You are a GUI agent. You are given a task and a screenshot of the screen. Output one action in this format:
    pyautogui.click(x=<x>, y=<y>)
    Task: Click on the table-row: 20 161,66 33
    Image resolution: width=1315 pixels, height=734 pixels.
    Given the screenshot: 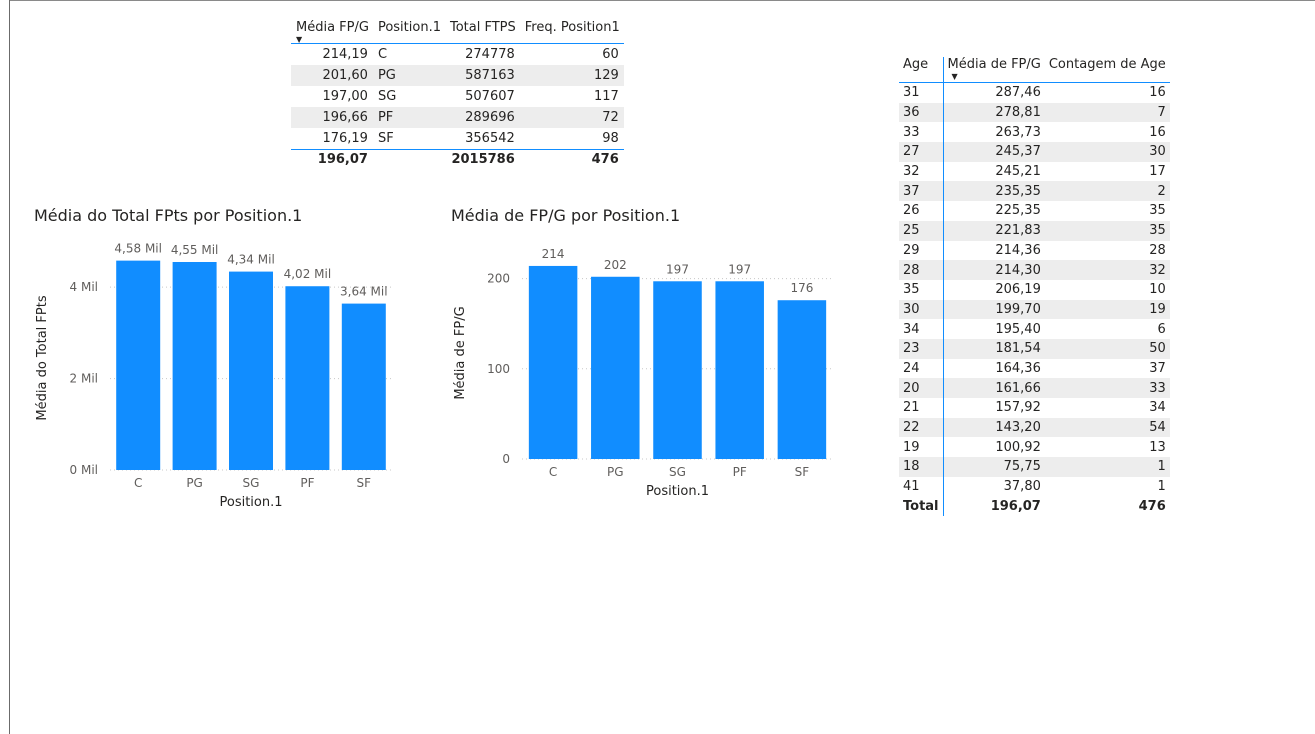 What is the action you would take?
    pyautogui.click(x=1034, y=388)
    